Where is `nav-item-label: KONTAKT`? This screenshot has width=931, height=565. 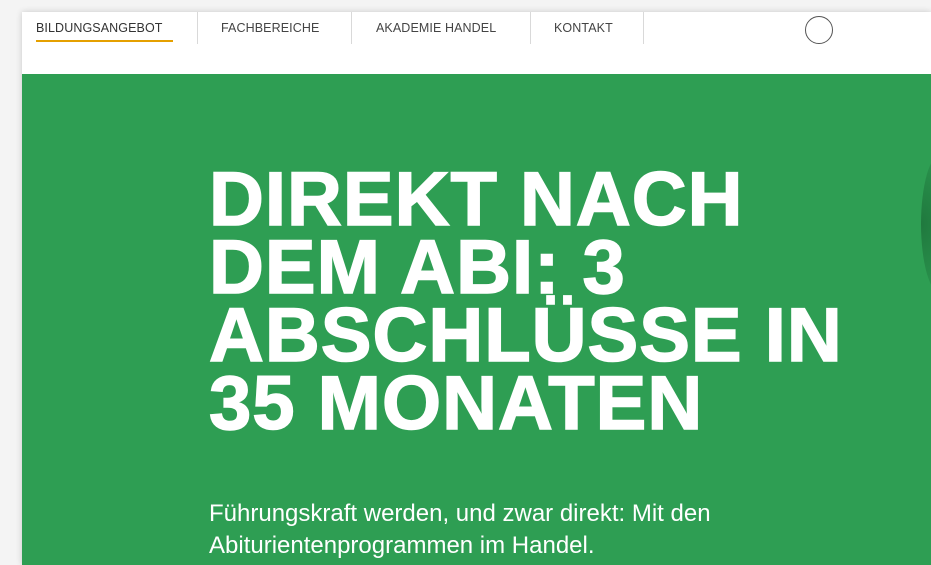 nav-item-label: KONTAKT is located at coordinates (583, 28).